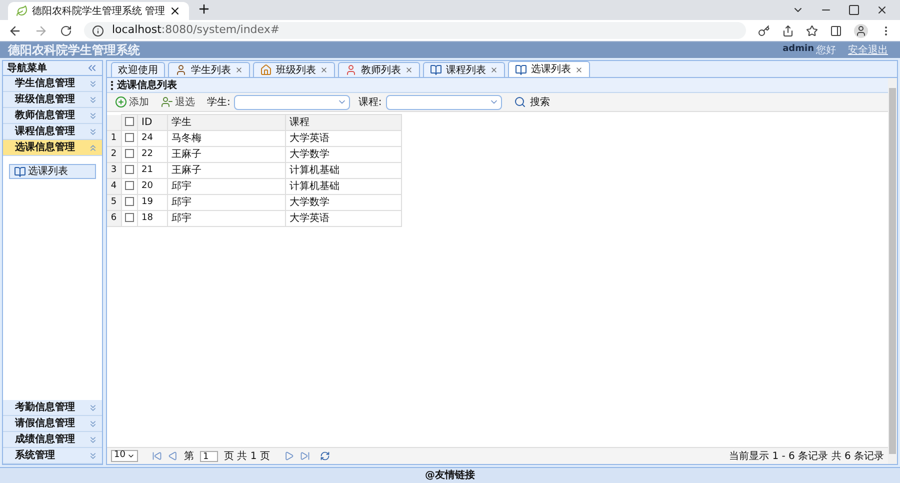 The image size is (900, 483). I want to click on back-icon, so click(15, 31).